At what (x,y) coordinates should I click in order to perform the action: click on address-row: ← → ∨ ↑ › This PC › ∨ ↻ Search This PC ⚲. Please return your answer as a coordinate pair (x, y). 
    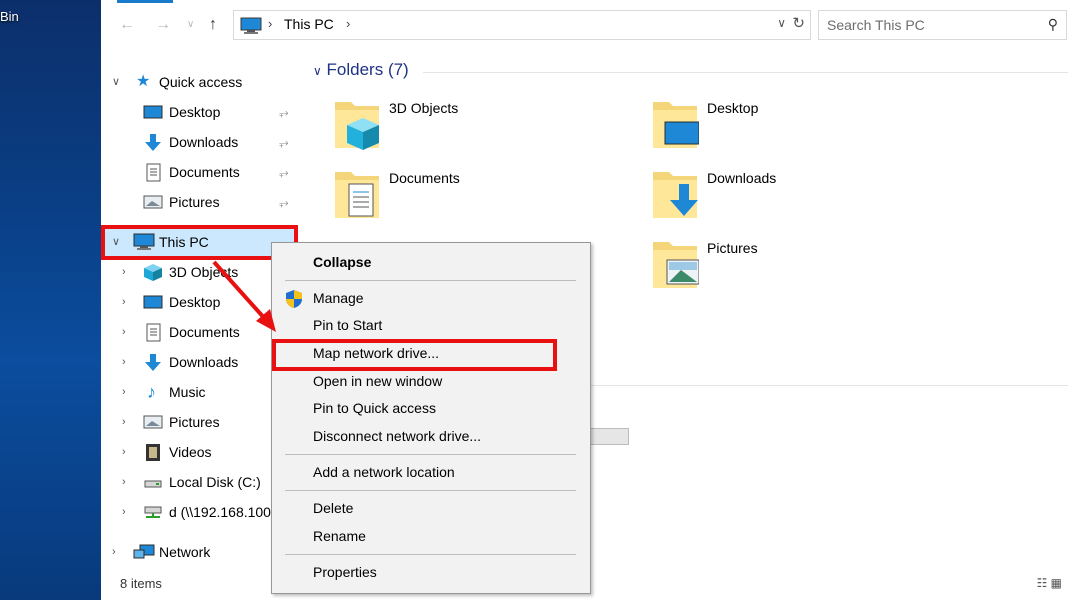
    Looking at the image, I should click on (584, 25).